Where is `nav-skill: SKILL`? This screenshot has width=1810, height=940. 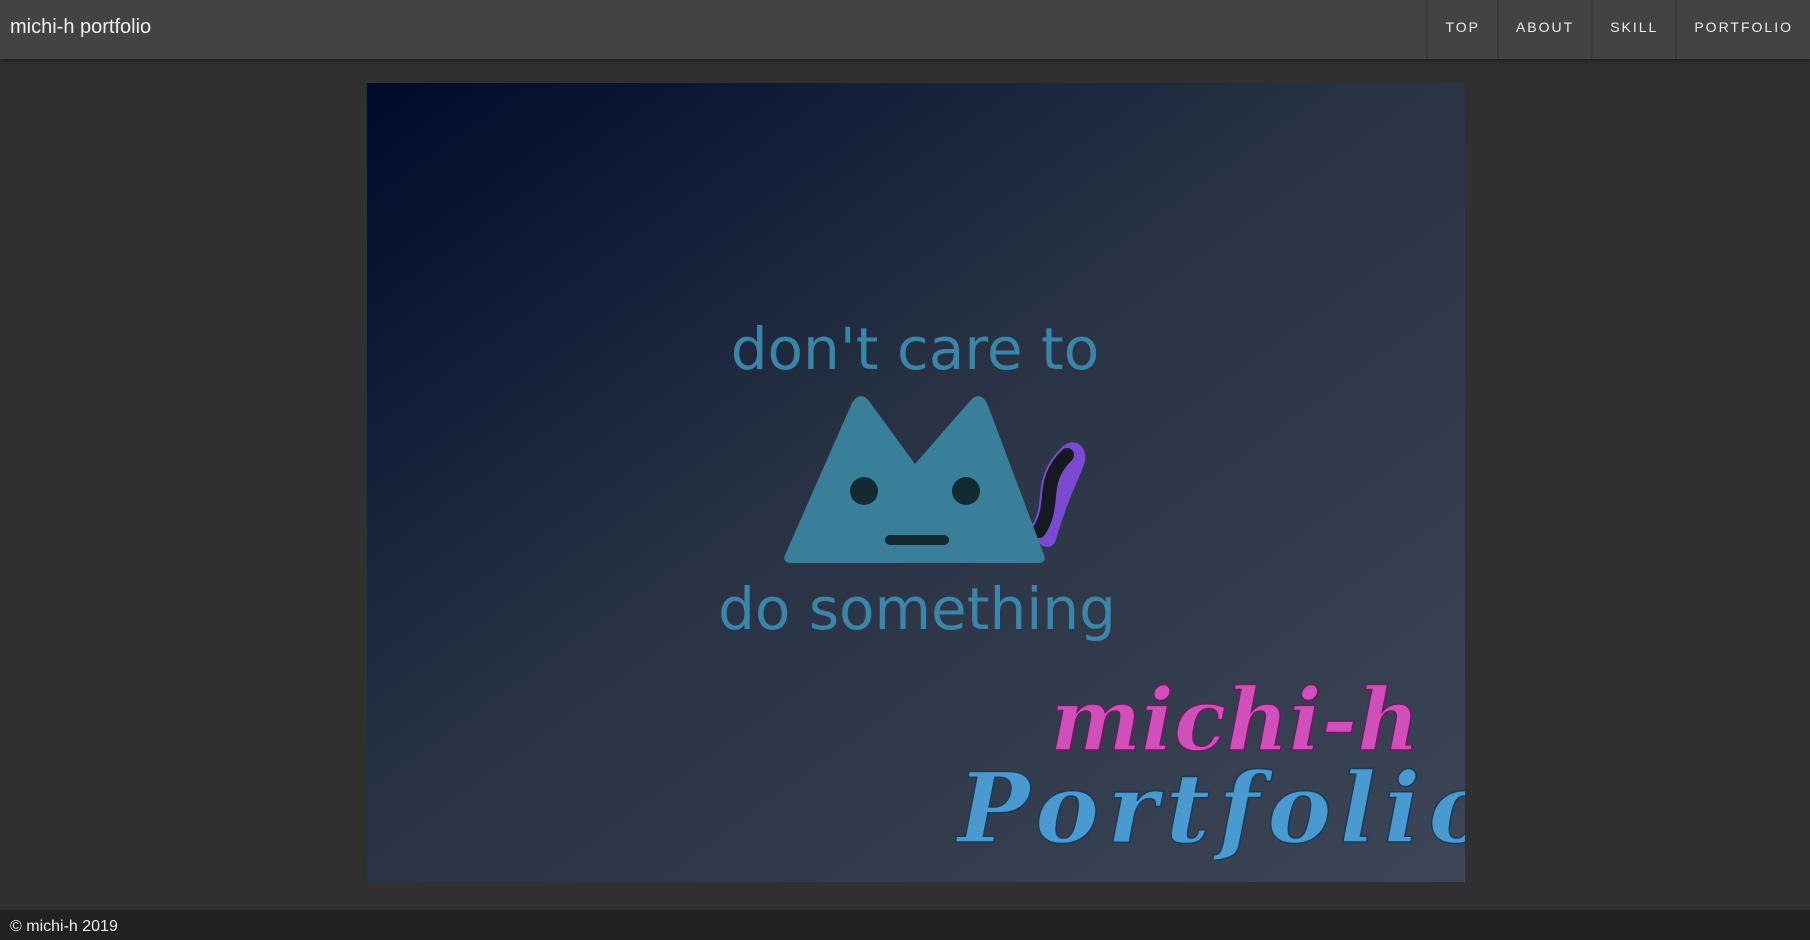 nav-skill: SKILL is located at coordinates (1633, 29).